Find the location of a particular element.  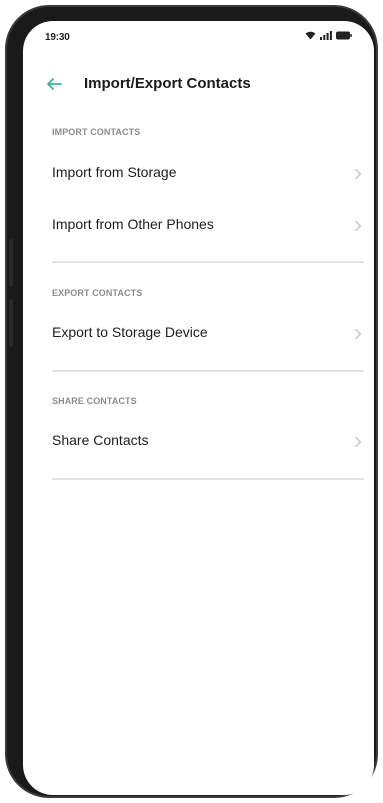

signal-icon is located at coordinates (326, 35).